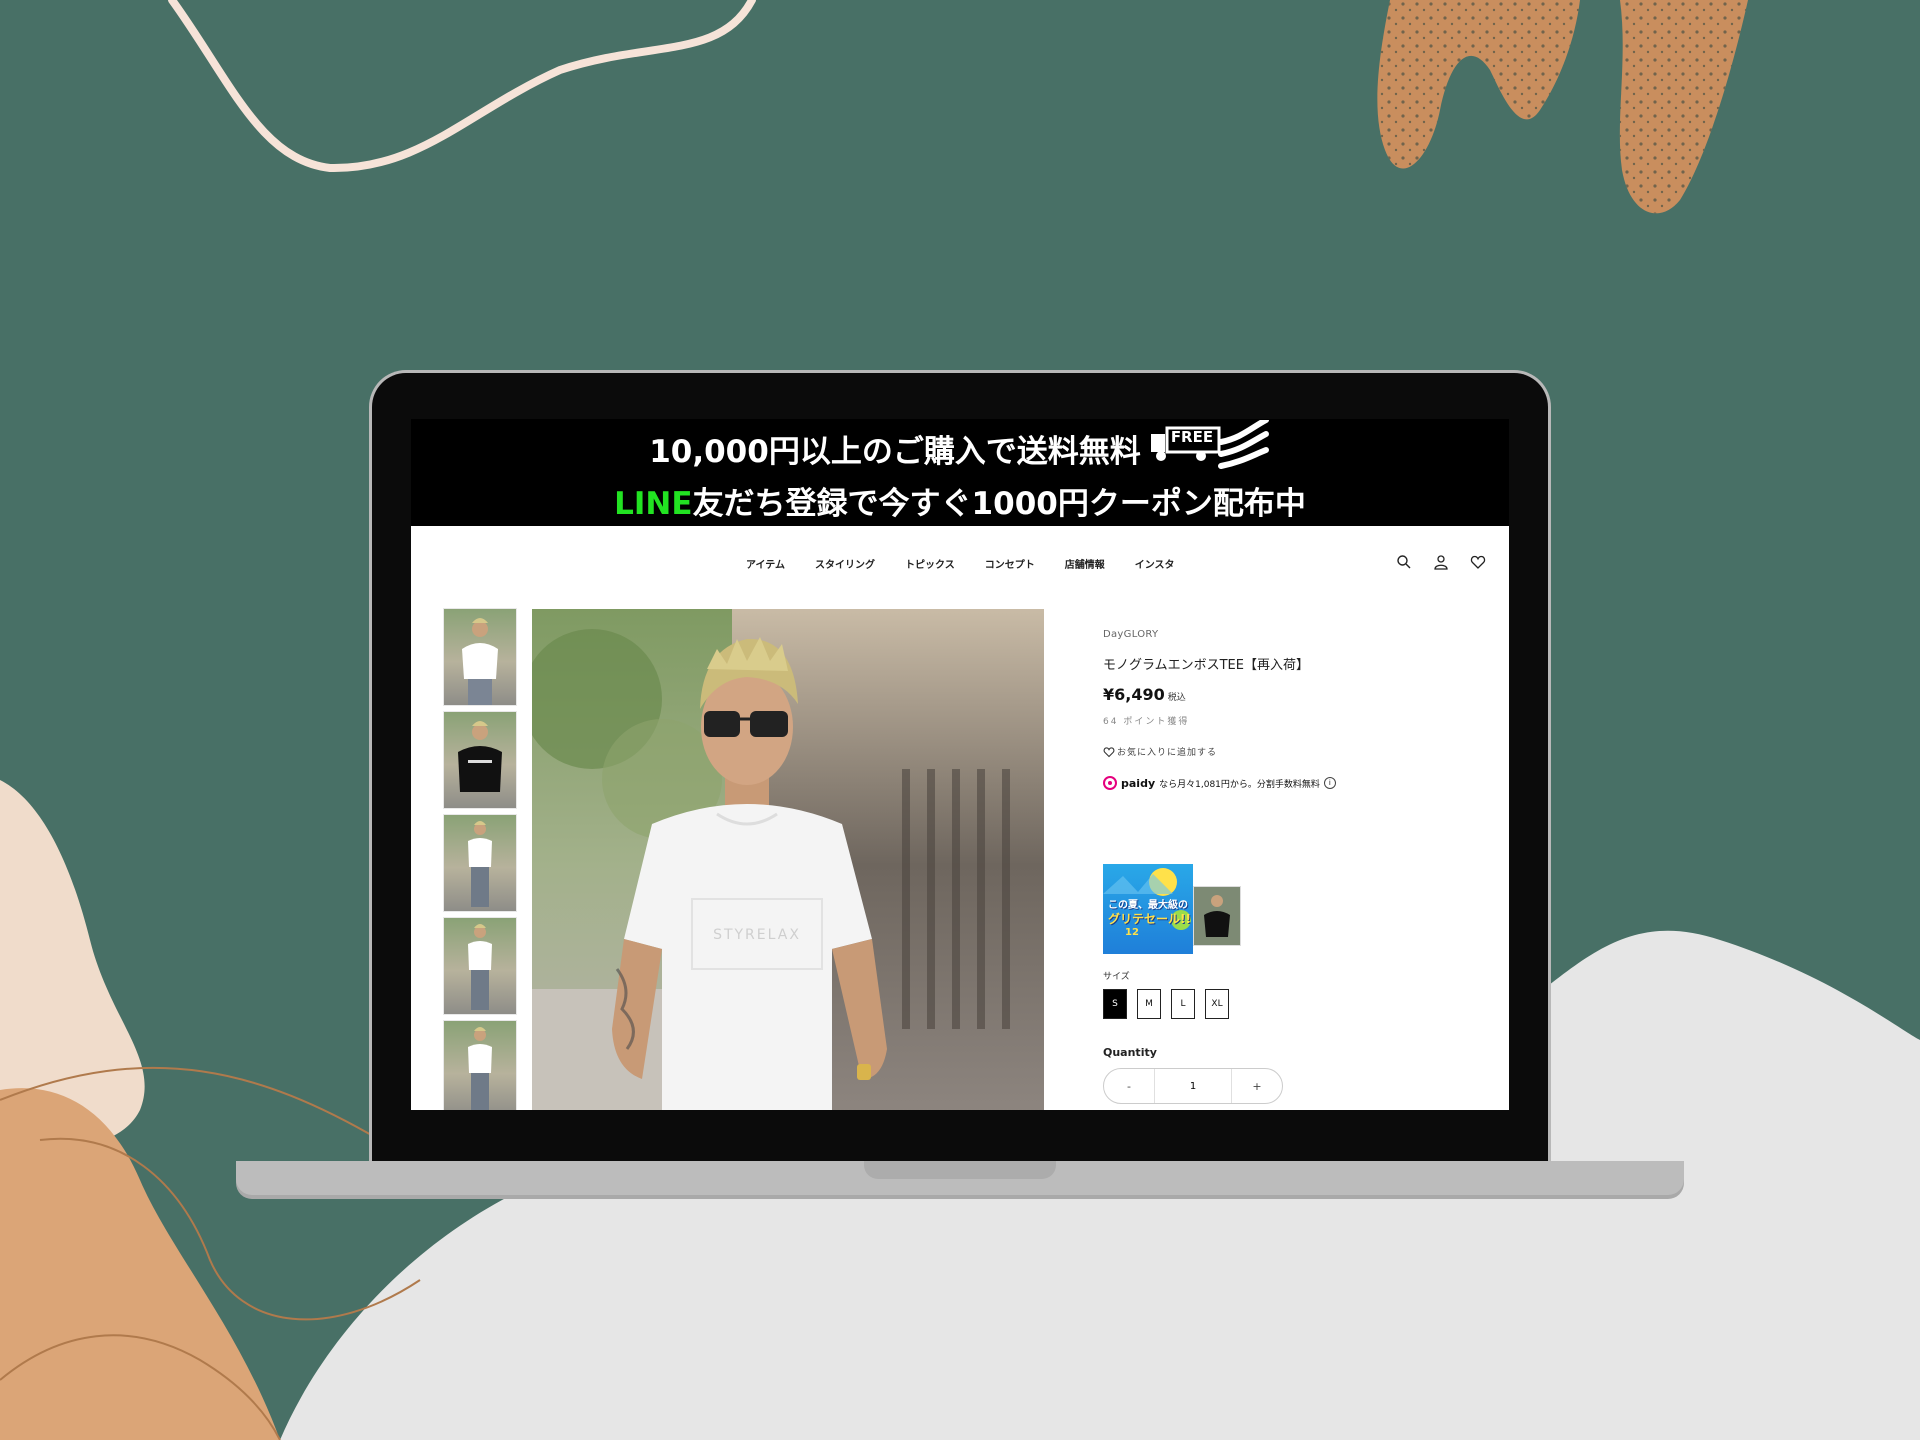 The image size is (1920, 1440). Describe the element at coordinates (1478, 562) in the screenshot. I see `heart-icon` at that location.